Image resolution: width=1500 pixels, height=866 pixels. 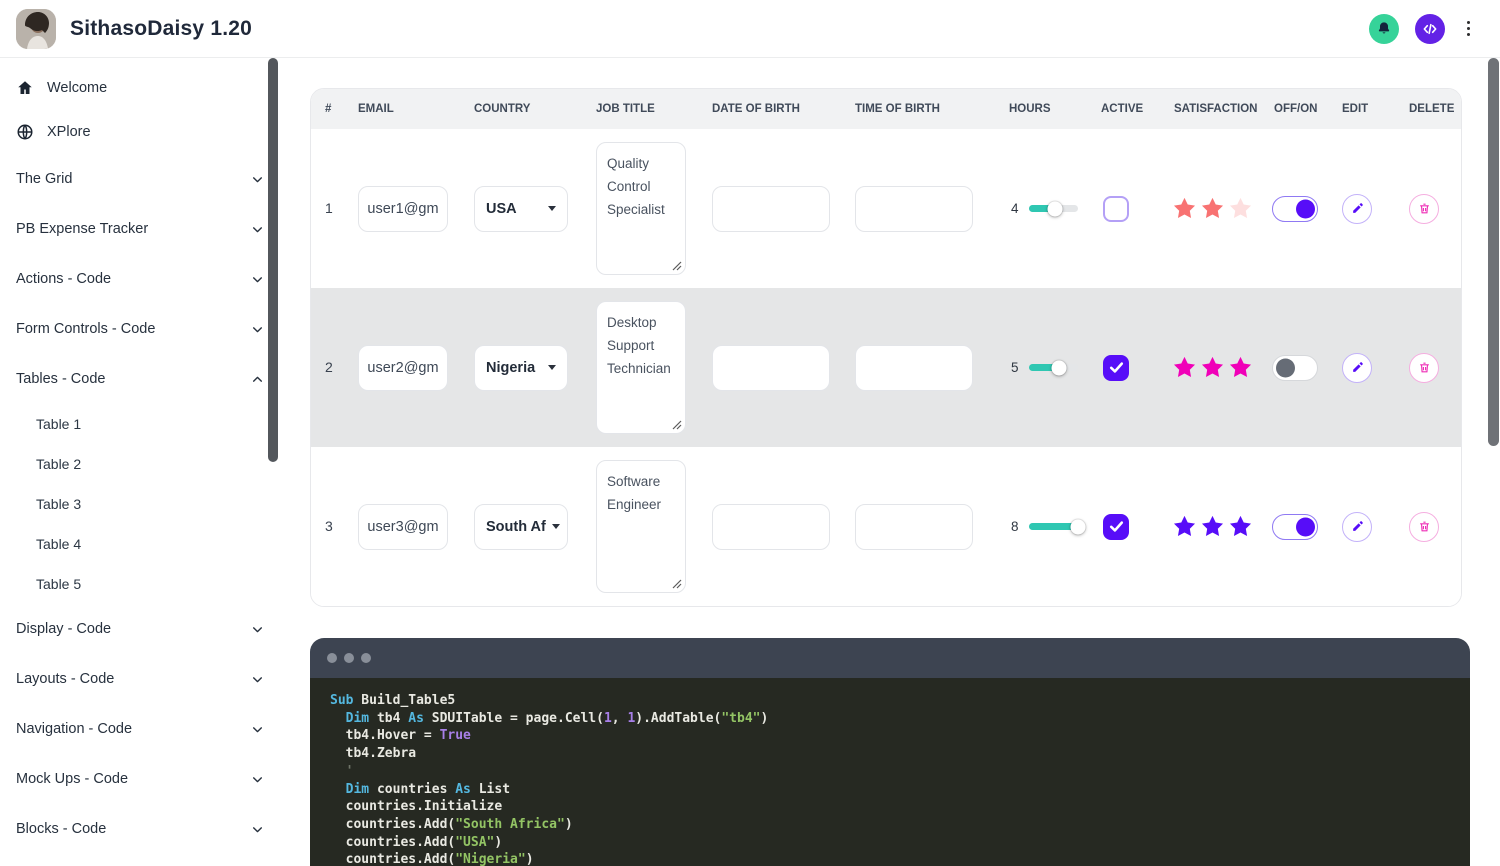 I want to click on sidebar-item-mock-ups-code: Mock Ups - Code, so click(x=140, y=779).